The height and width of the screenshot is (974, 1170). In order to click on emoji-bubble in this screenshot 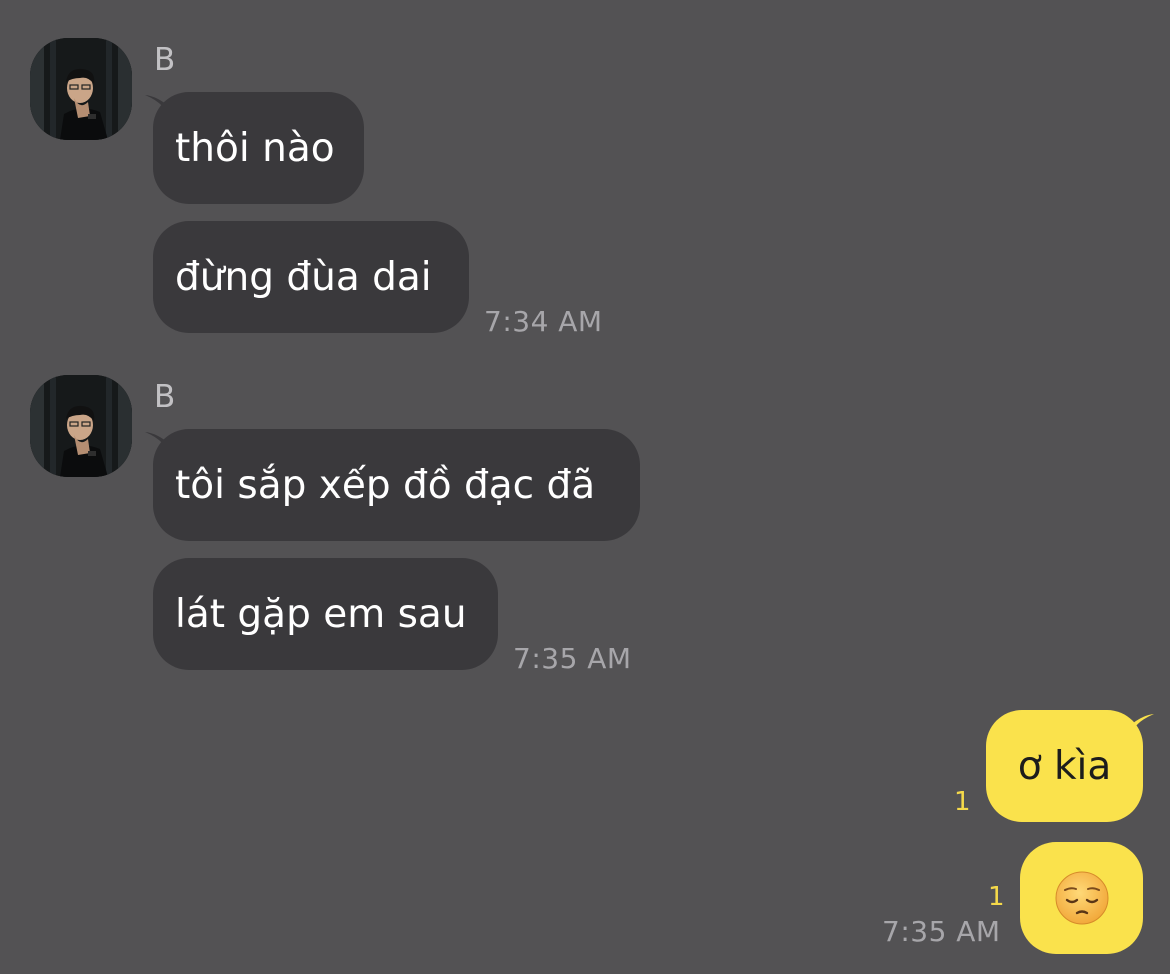, I will do `click(1081, 898)`.